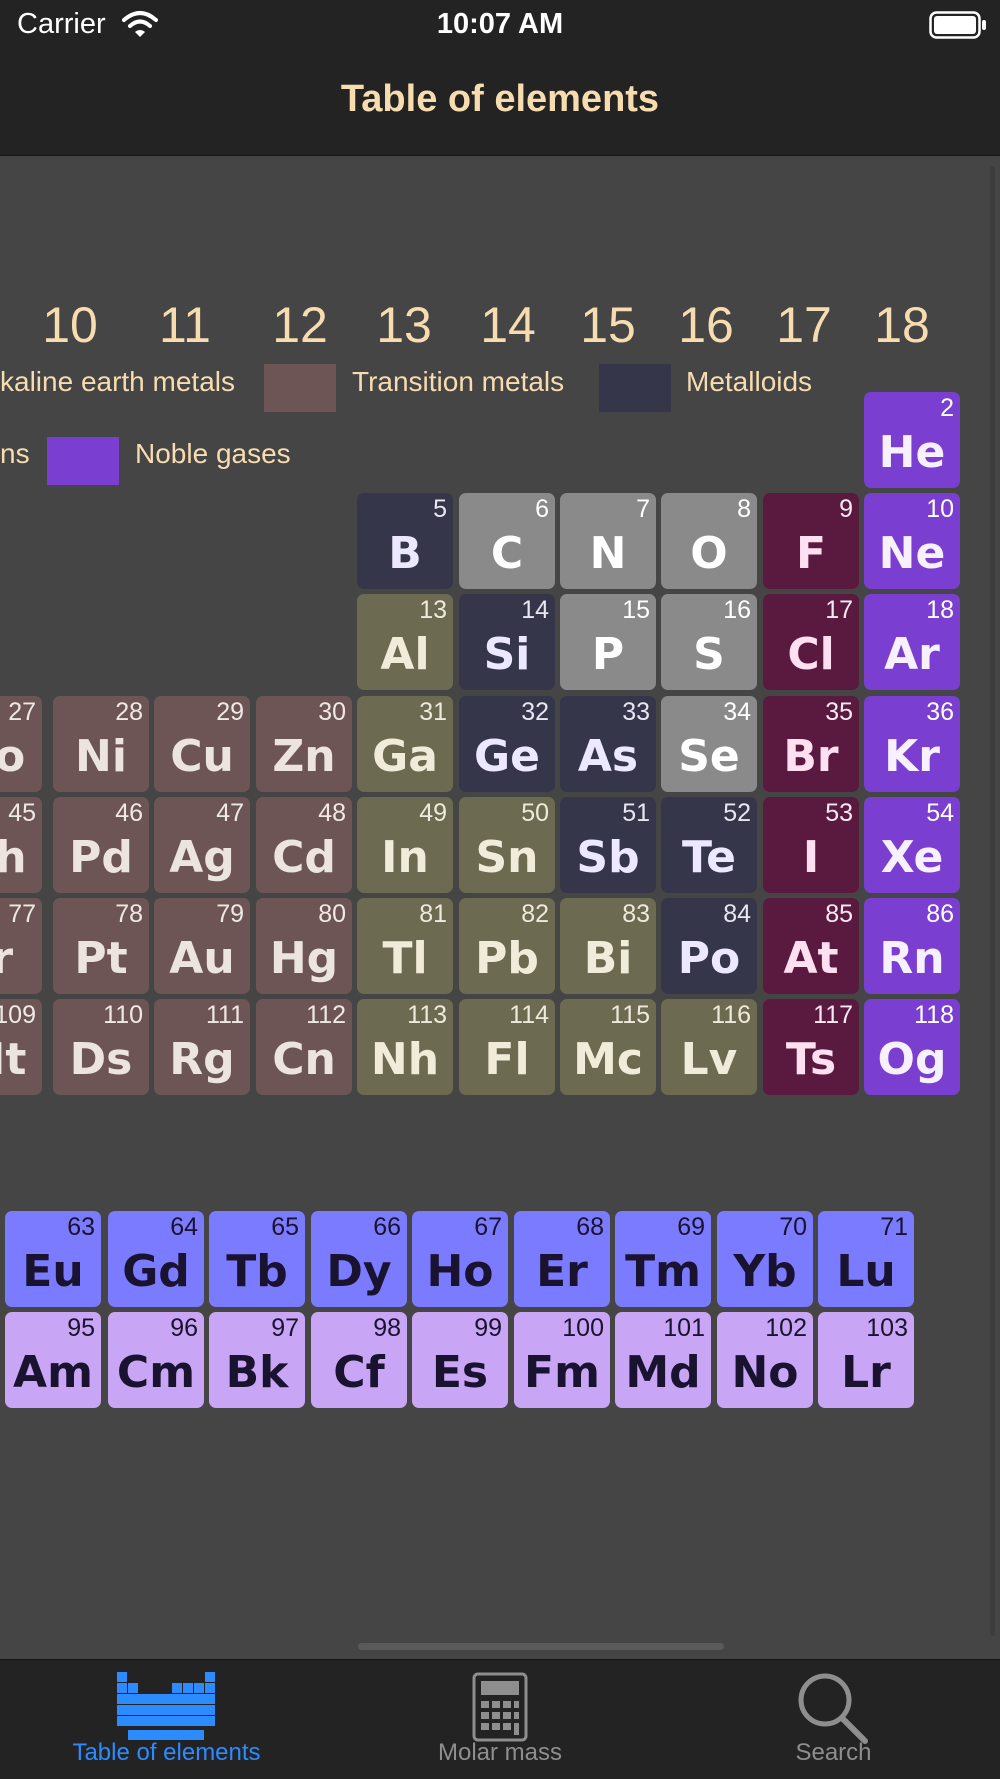  Describe the element at coordinates (230, 712) in the screenshot. I see `atomic-number: 29` at that location.